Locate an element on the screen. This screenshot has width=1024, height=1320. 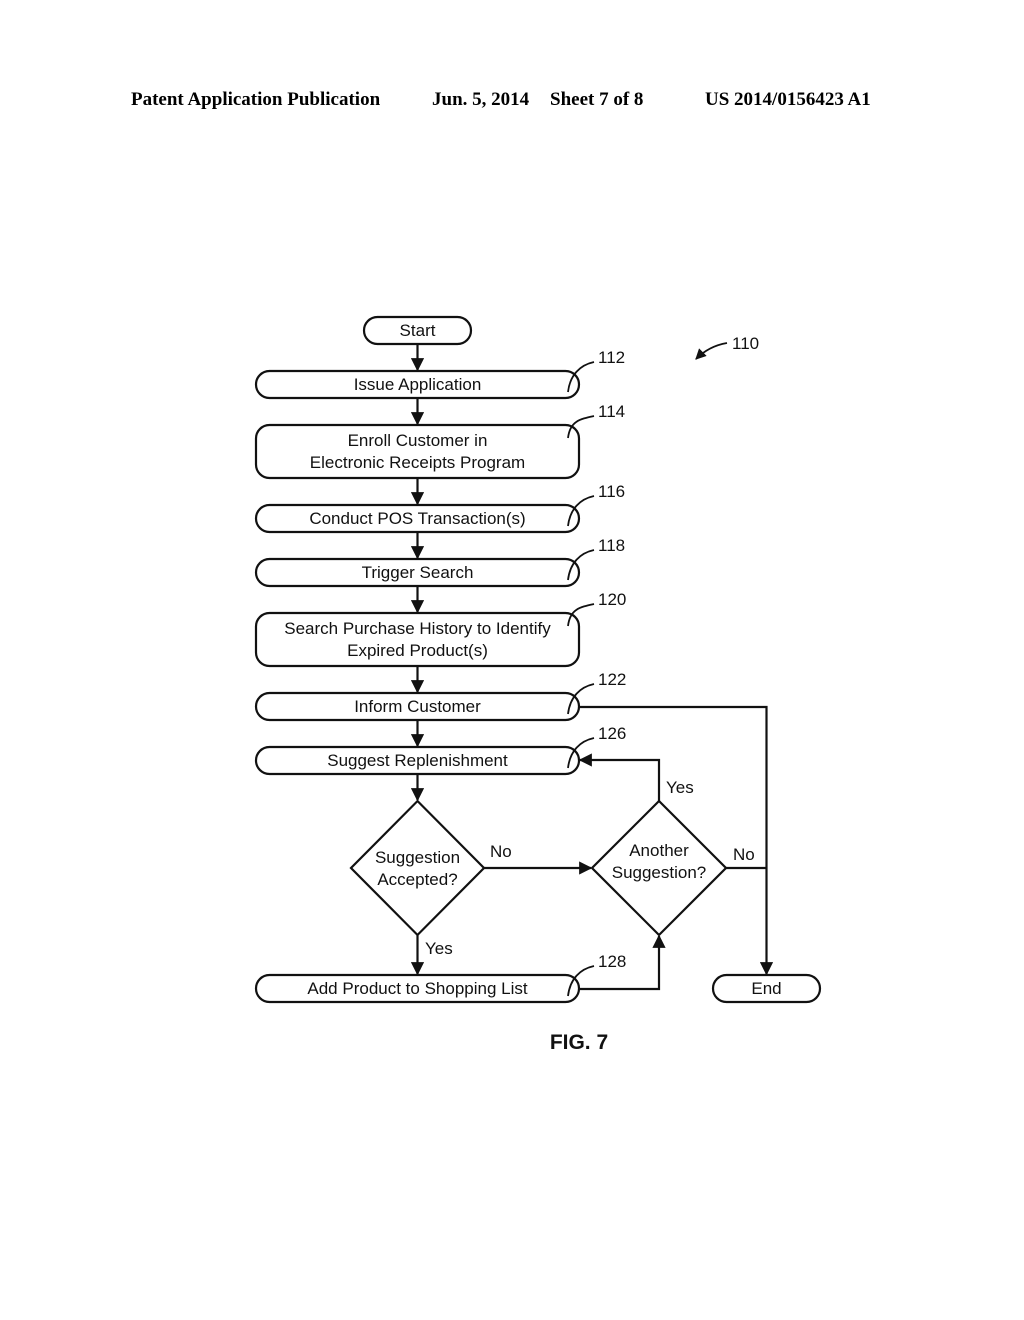
step-label: Issue Application is located at coordinates (418, 384).